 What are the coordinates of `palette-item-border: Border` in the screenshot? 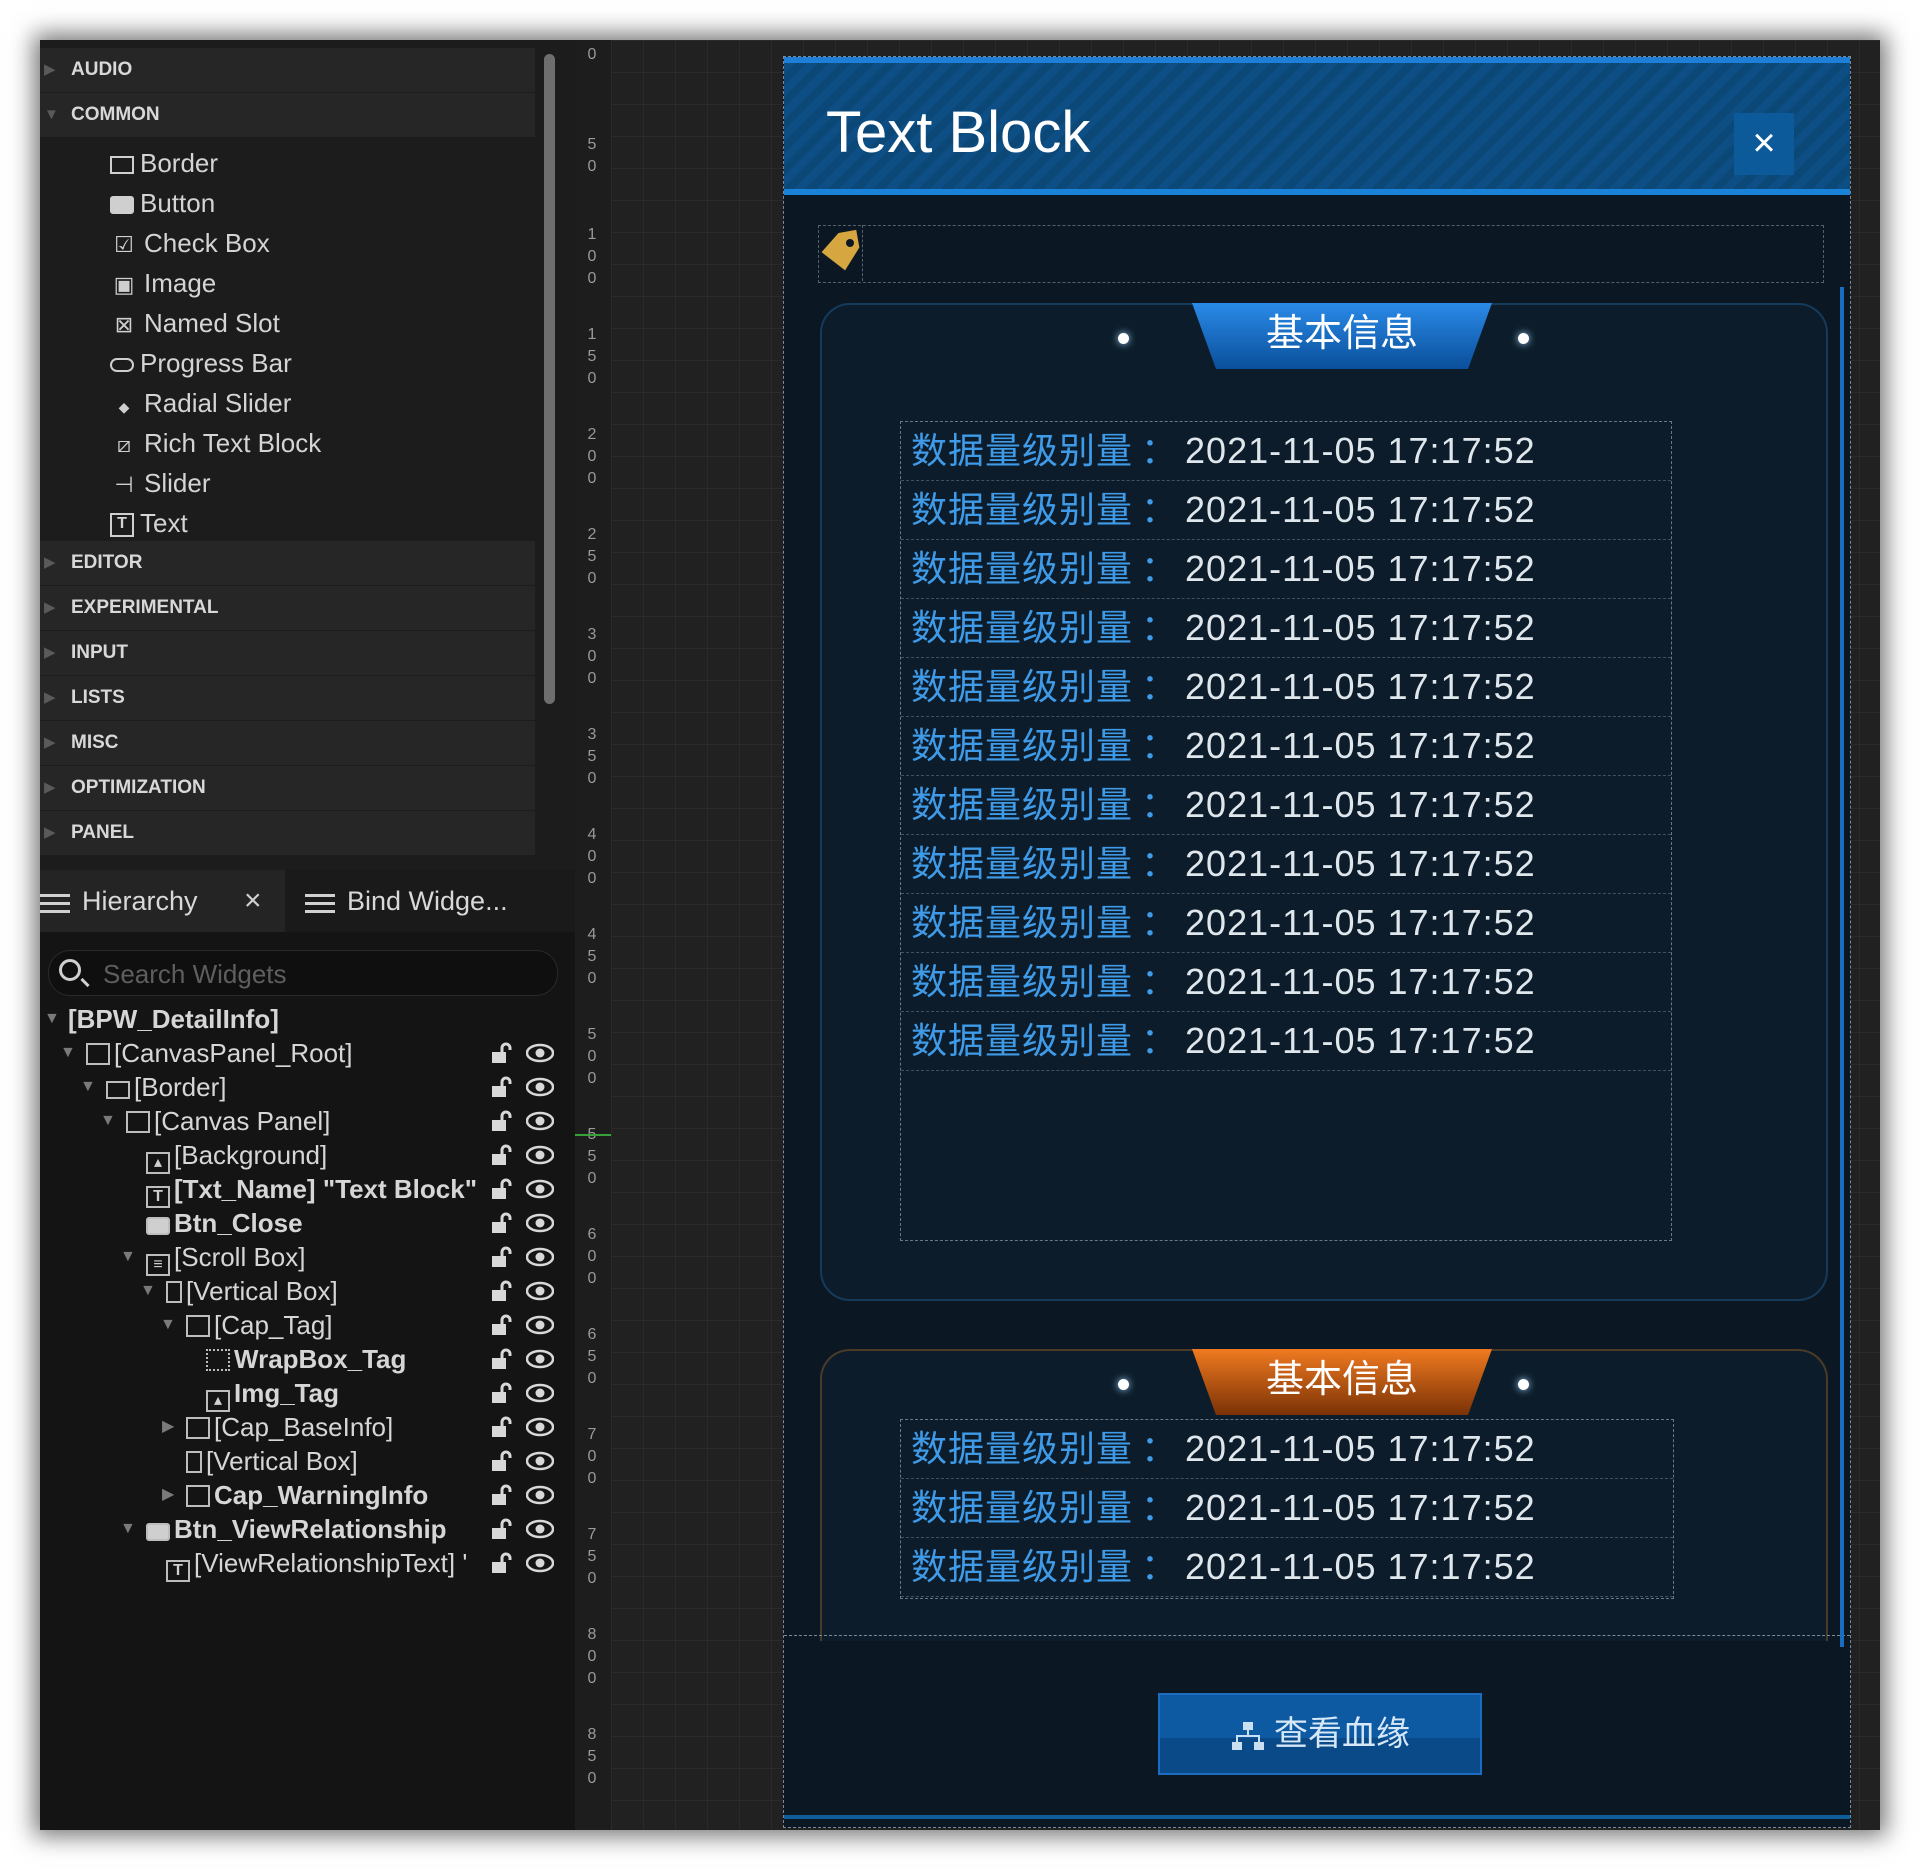 It's located at (164, 163).